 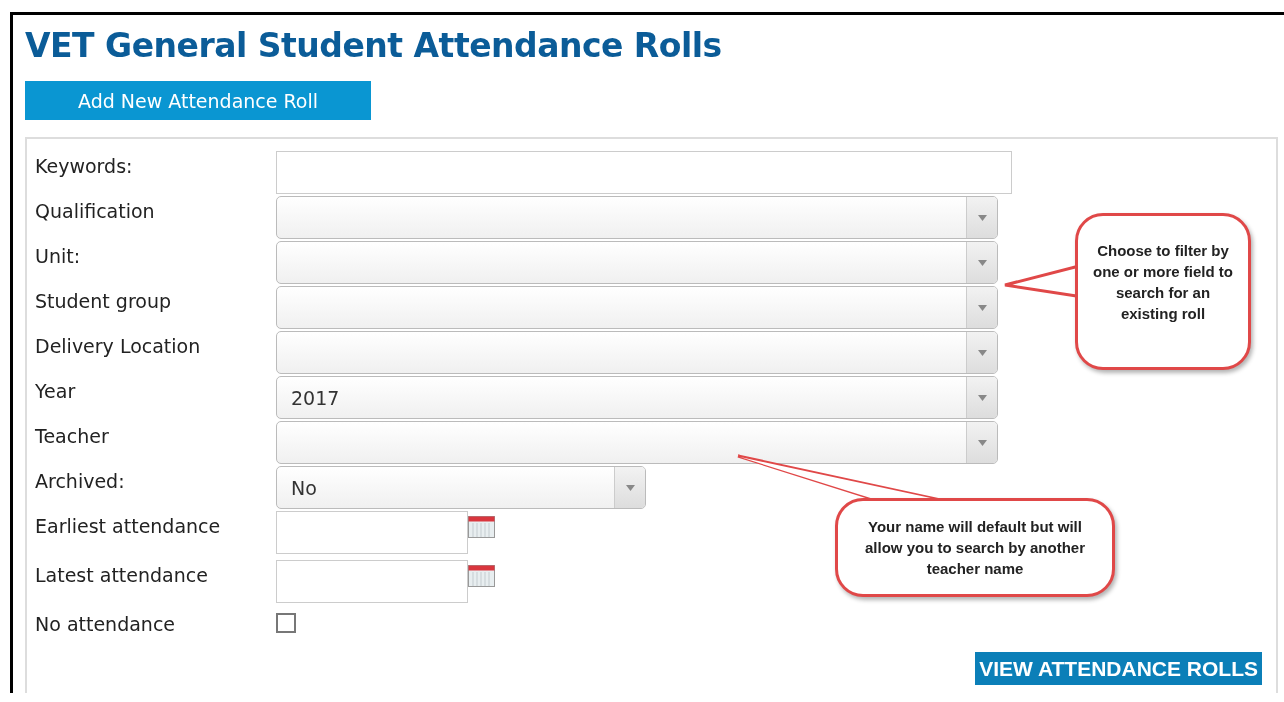 What do you see at coordinates (1118, 668) in the screenshot?
I see `view-rolls-button: VIEW ATTENDANCE ROLLS` at bounding box center [1118, 668].